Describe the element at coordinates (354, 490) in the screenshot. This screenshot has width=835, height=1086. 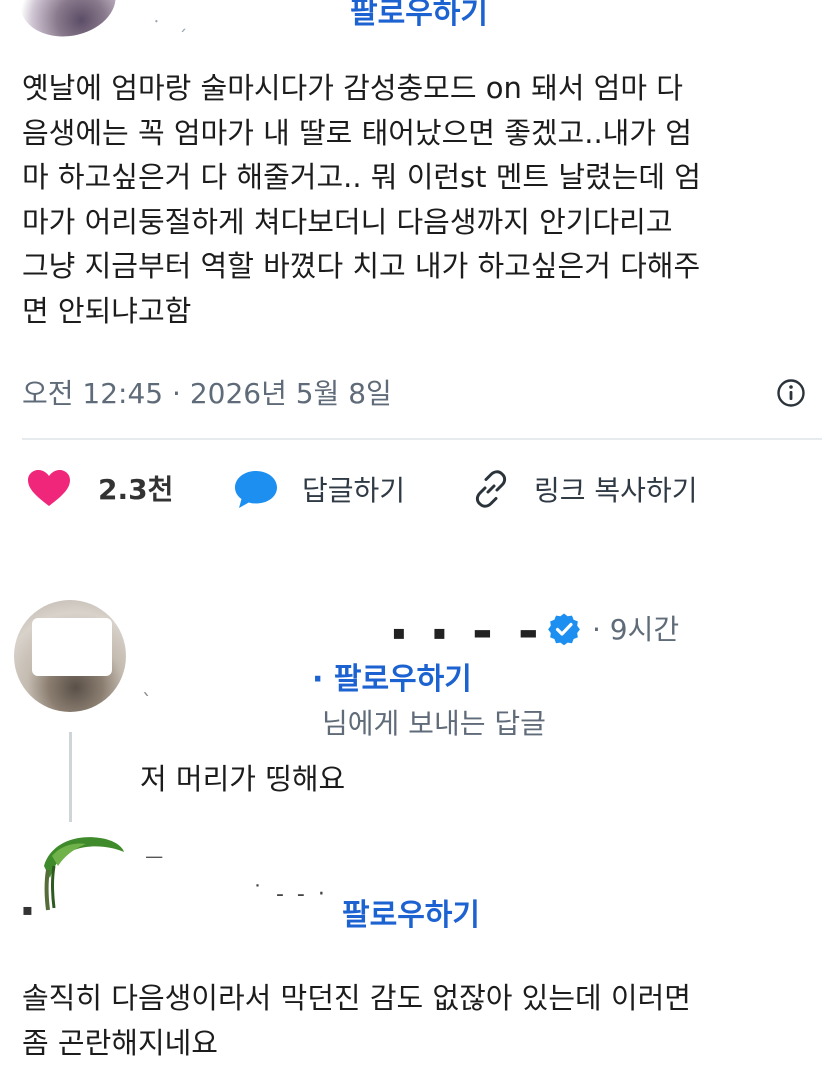
I see `reply-label: 답글하기` at that location.